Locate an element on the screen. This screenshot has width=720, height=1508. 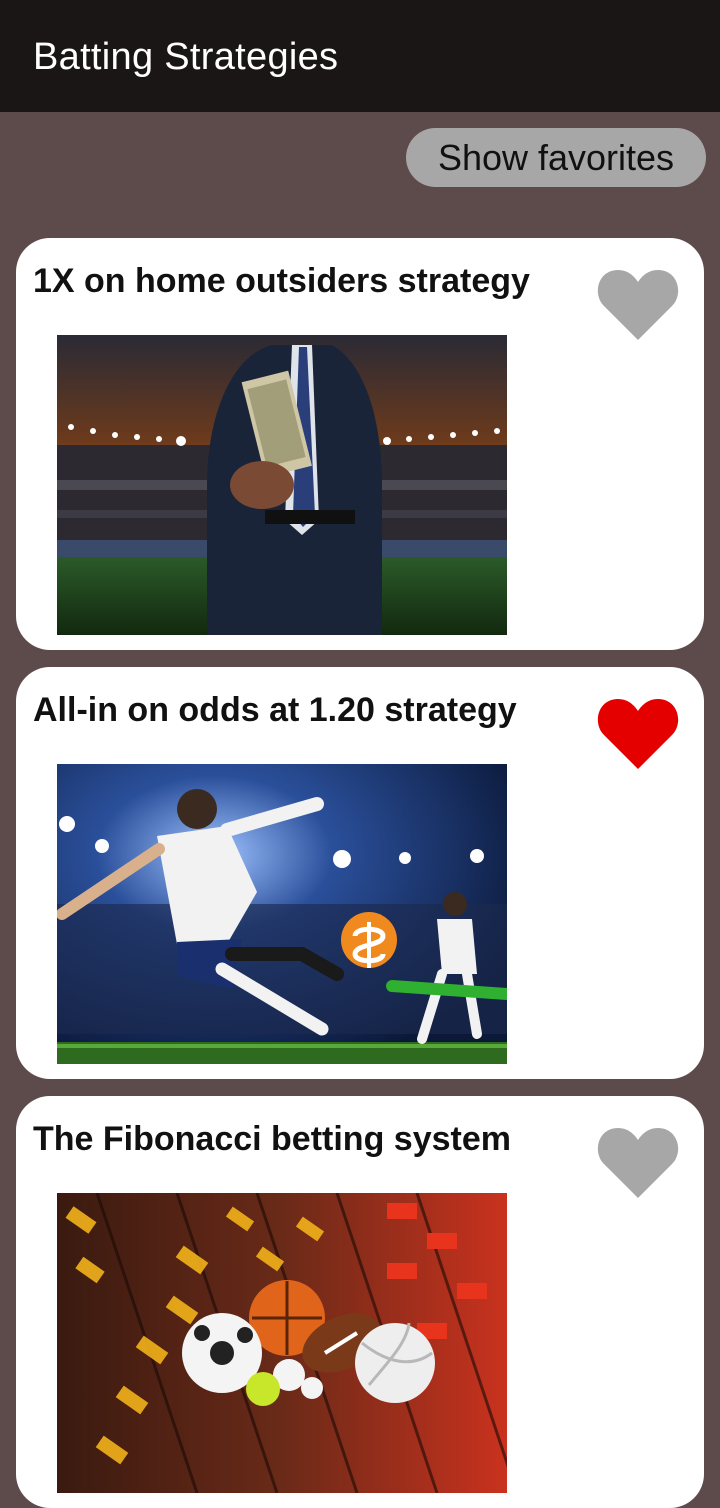
card-title: All-in on odds at 1.20 strategy is located at coordinates (275, 710).